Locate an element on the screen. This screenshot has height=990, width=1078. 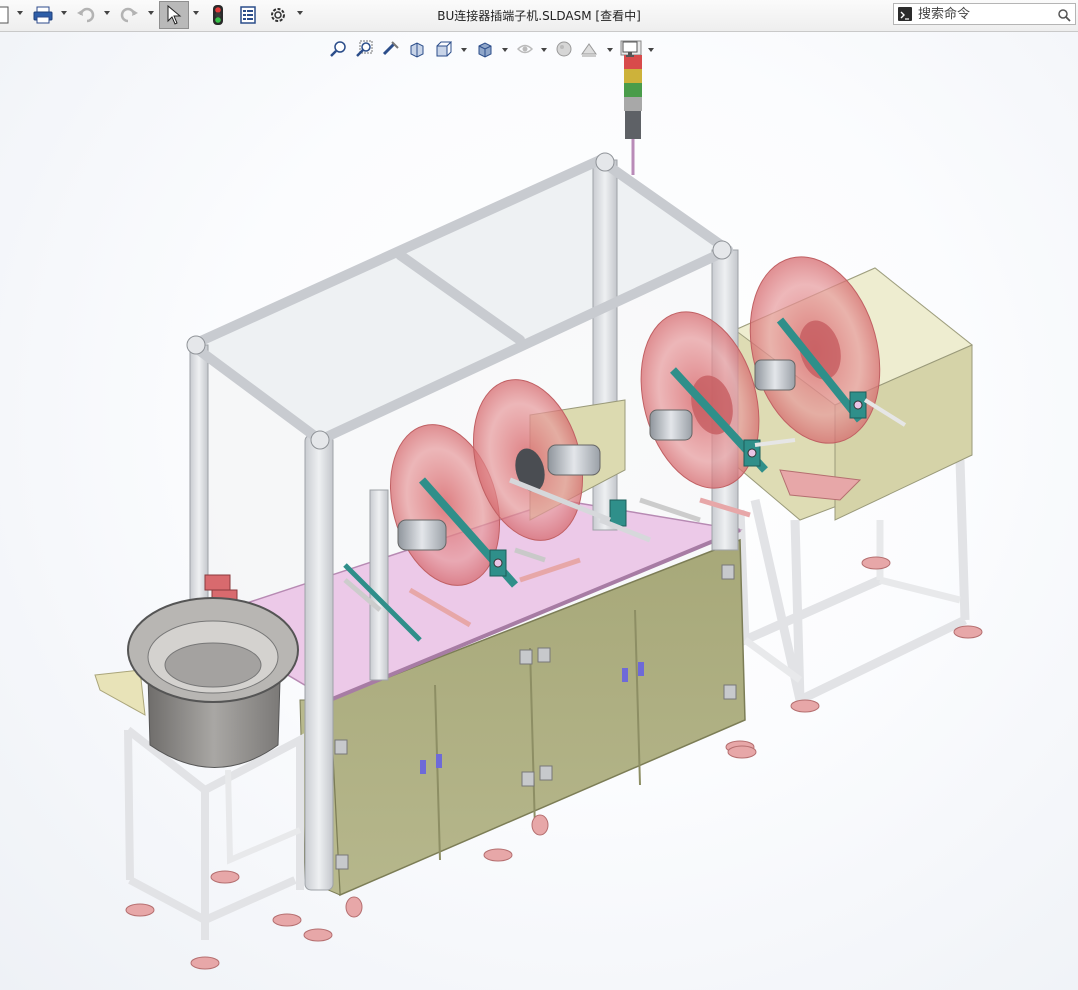
undo-dropdown-caret is located at coordinates (107, 13).